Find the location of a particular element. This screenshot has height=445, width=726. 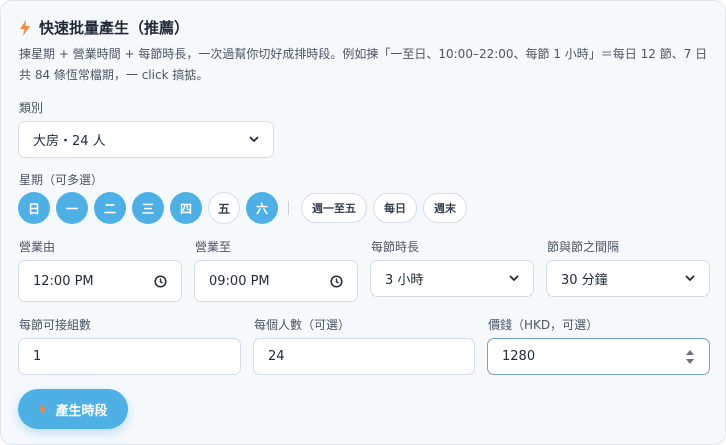

panel-title-text: 快速批量產生（推薦） is located at coordinates (114, 28).